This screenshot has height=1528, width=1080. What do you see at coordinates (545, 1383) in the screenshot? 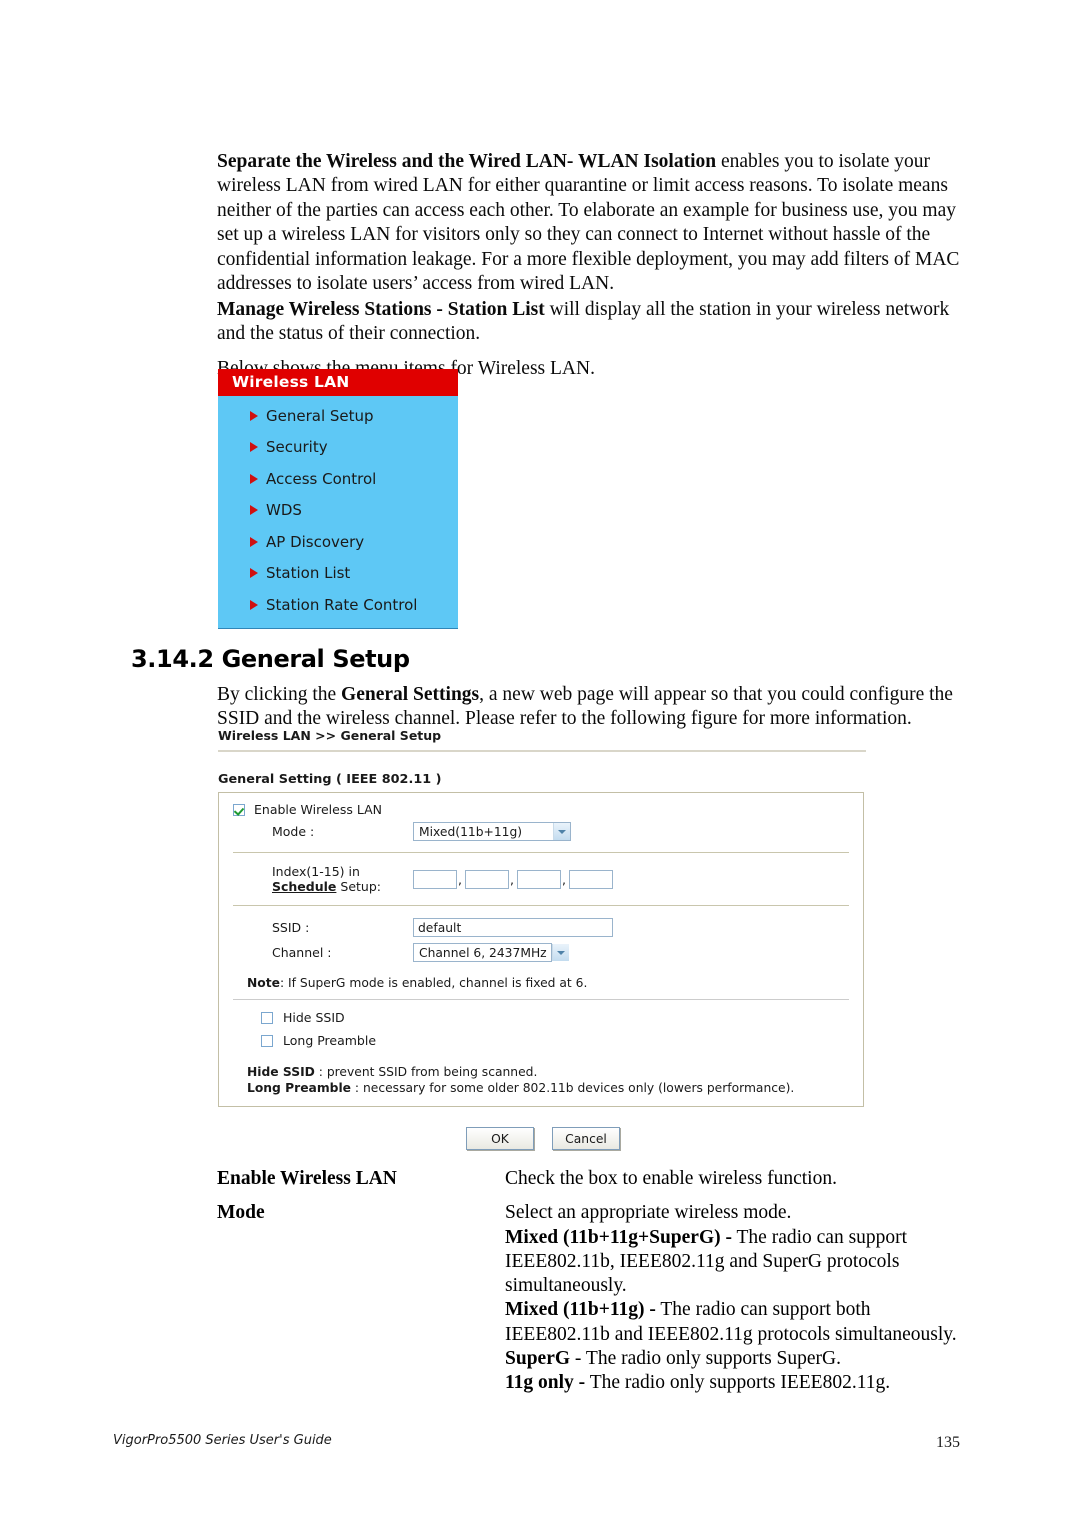
I see `definition-line-bold: 11g only -` at bounding box center [545, 1383].